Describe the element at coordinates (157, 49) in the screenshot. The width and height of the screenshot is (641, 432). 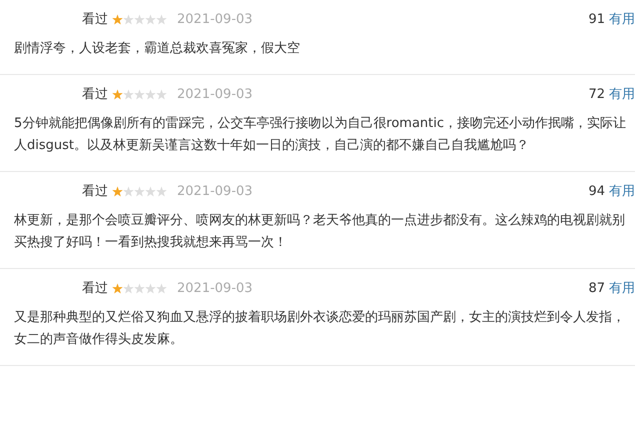
I see `review-text: 剧情浮夸，人设老套，霸道总裁欢喜冤家，假大空` at that location.